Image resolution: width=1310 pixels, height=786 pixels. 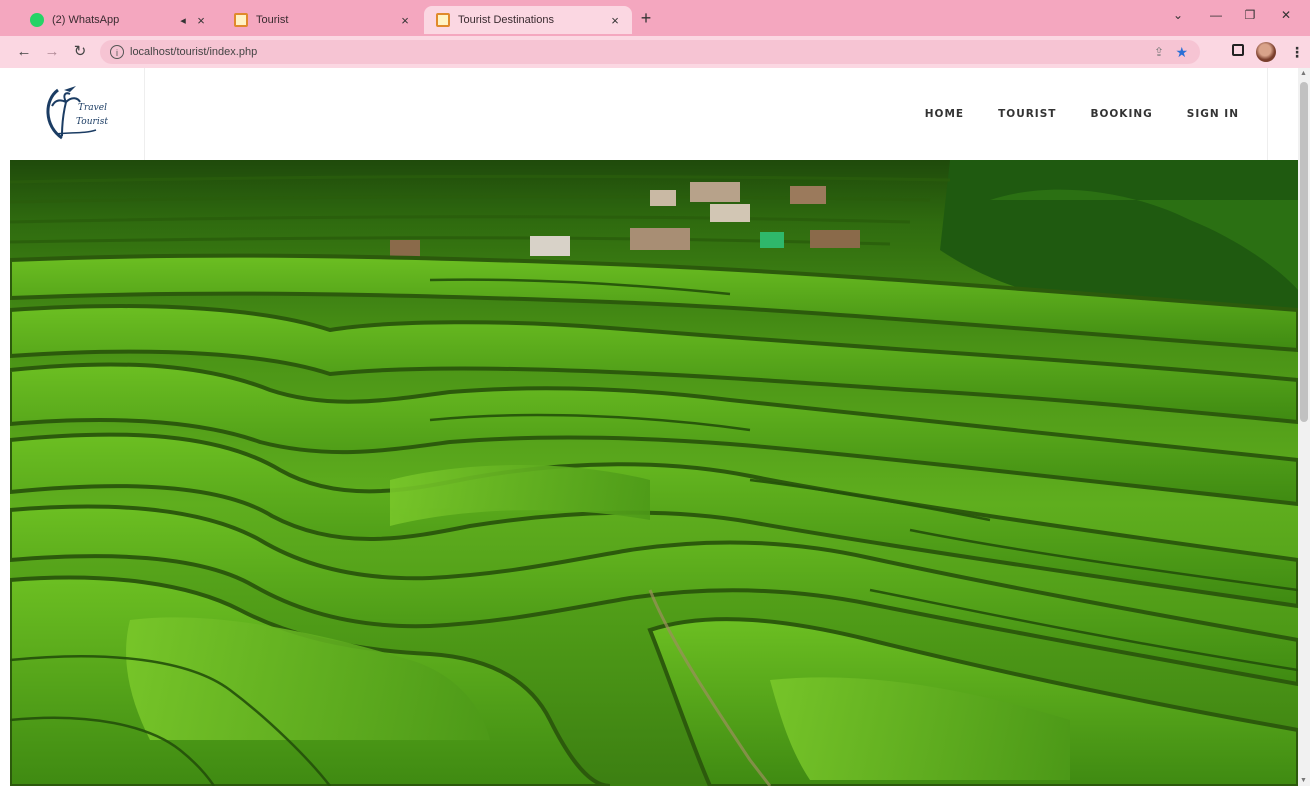 What do you see at coordinates (24, 52) in the screenshot?
I see `back-icon: ←` at bounding box center [24, 52].